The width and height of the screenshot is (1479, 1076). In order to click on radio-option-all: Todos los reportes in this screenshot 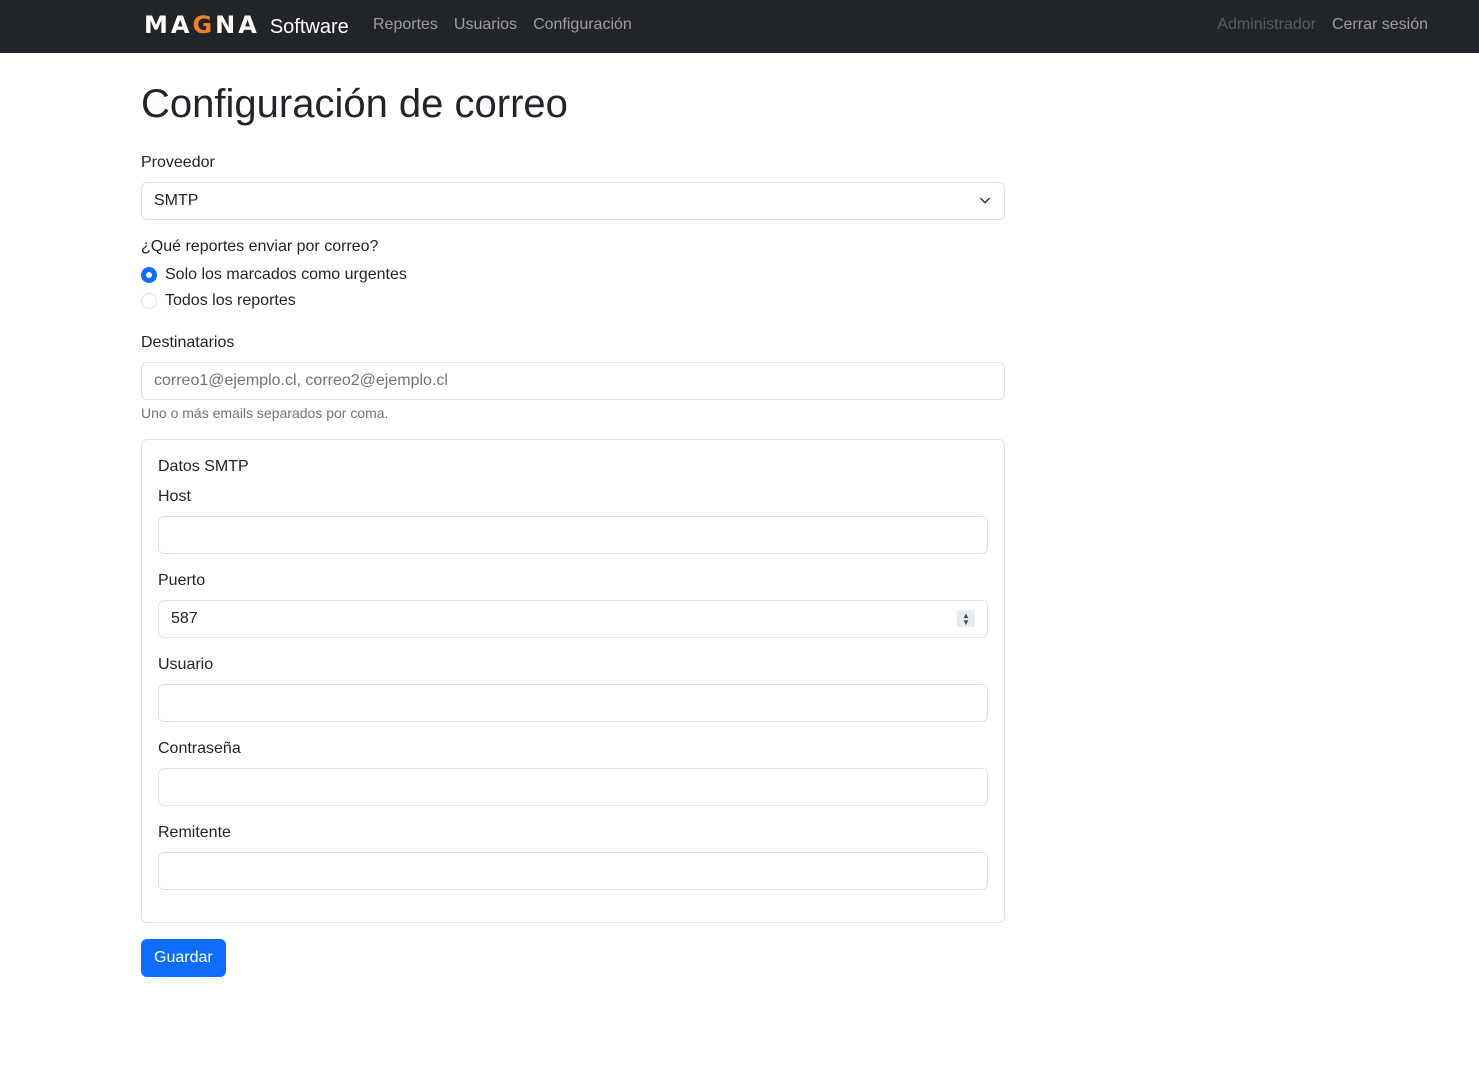, I will do `click(573, 301)`.